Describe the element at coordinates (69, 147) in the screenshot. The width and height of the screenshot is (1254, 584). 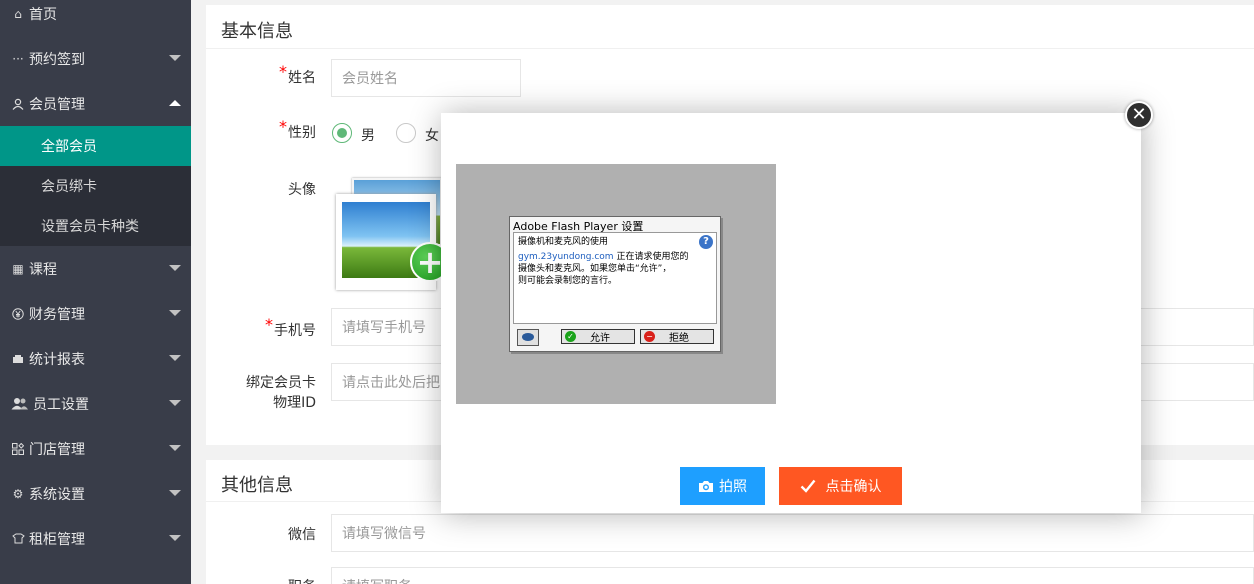
I see `sidebar-subitem-label: 全部会员` at that location.